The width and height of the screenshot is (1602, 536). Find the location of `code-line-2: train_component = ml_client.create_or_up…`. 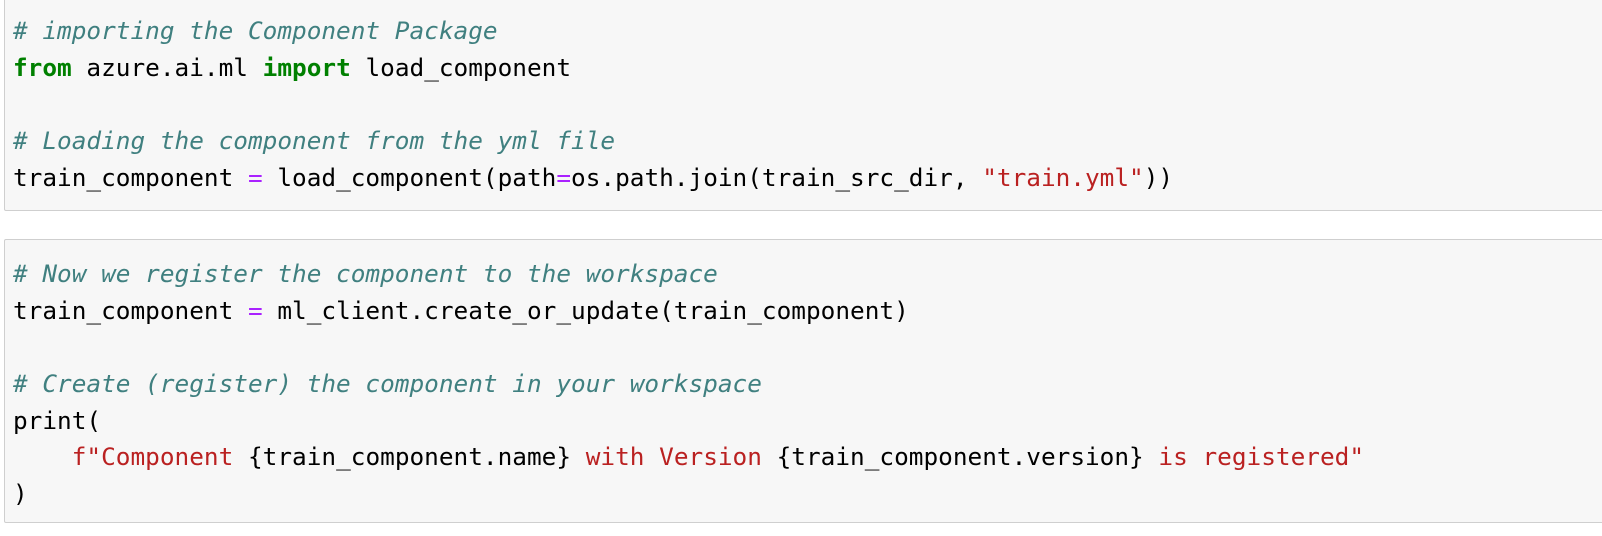

code-line-2: train_component = ml_client.create_or_up… is located at coordinates (688, 311).